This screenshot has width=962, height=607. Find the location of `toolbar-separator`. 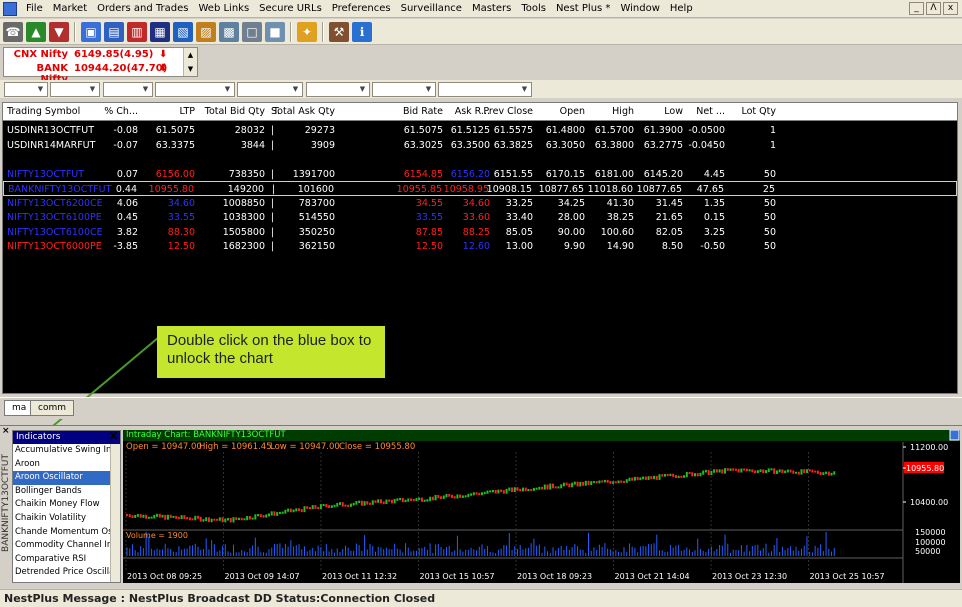

toolbar-separator is located at coordinates (323, 31).